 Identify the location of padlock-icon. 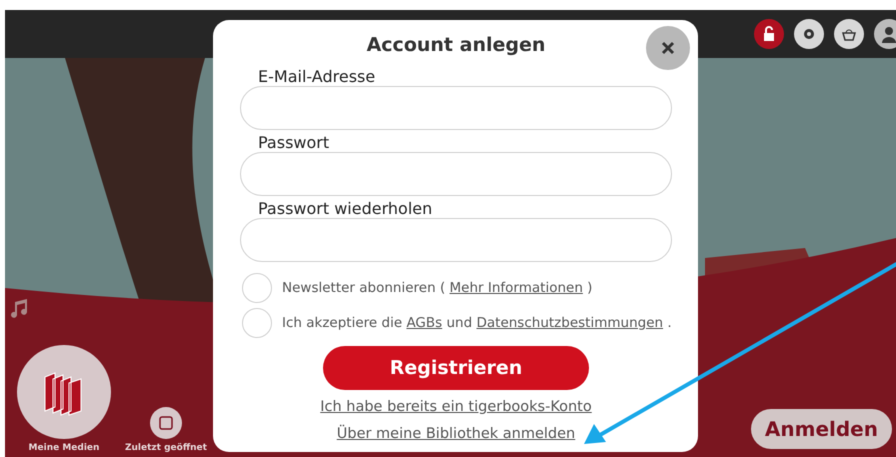
(769, 34).